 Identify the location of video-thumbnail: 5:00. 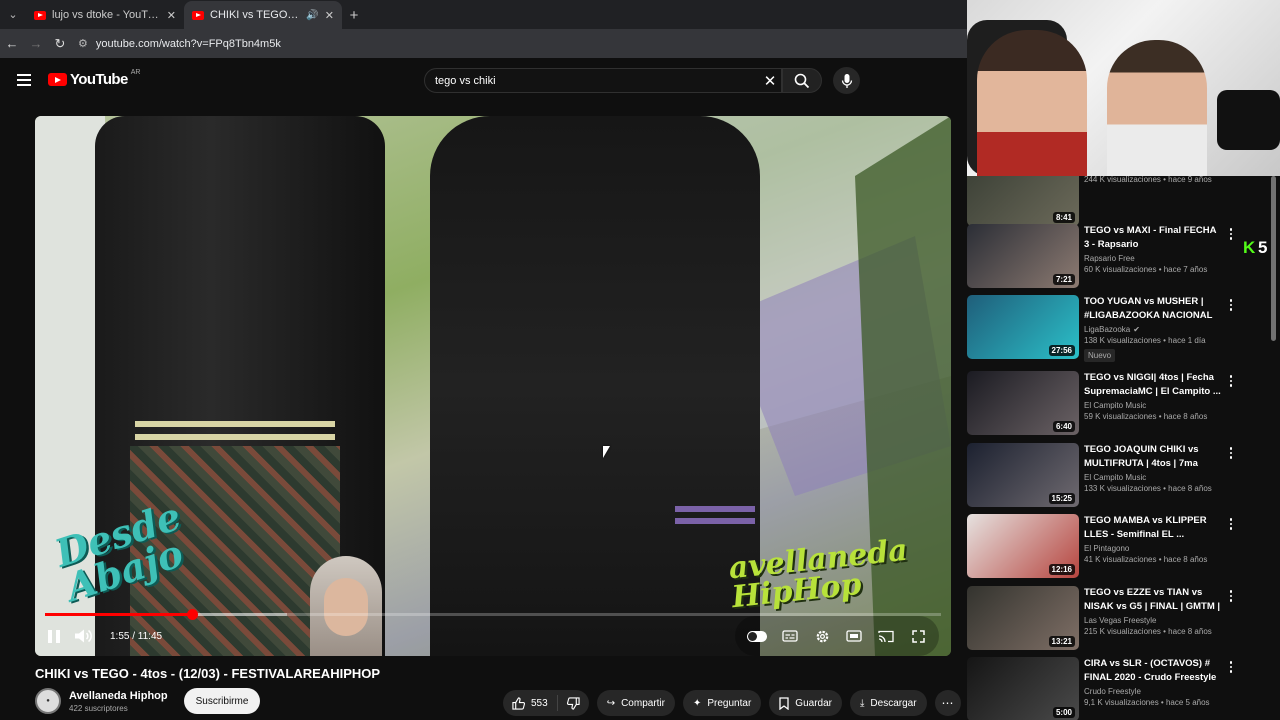
(1023, 688).